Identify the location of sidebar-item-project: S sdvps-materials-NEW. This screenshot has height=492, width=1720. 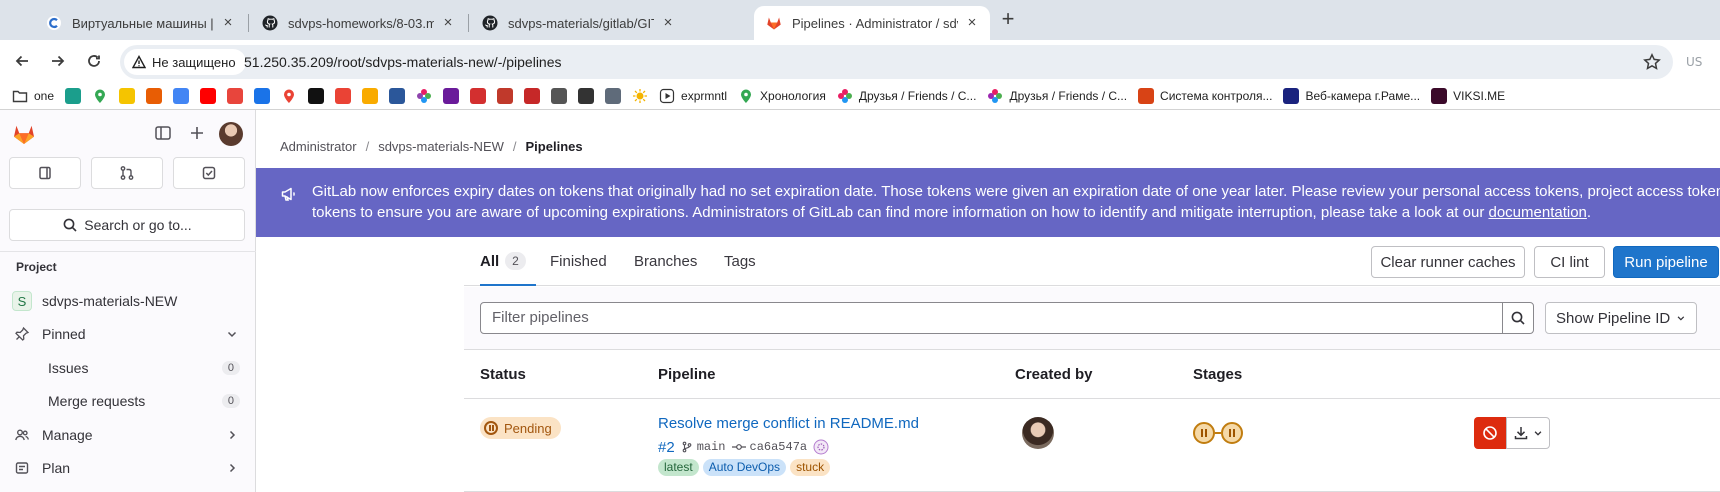
(128, 301).